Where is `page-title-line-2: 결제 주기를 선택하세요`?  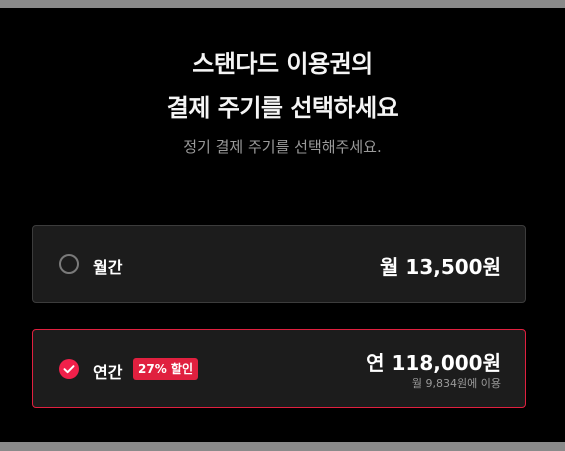
page-title-line-2: 결제 주기를 선택하세요 is located at coordinates (282, 108).